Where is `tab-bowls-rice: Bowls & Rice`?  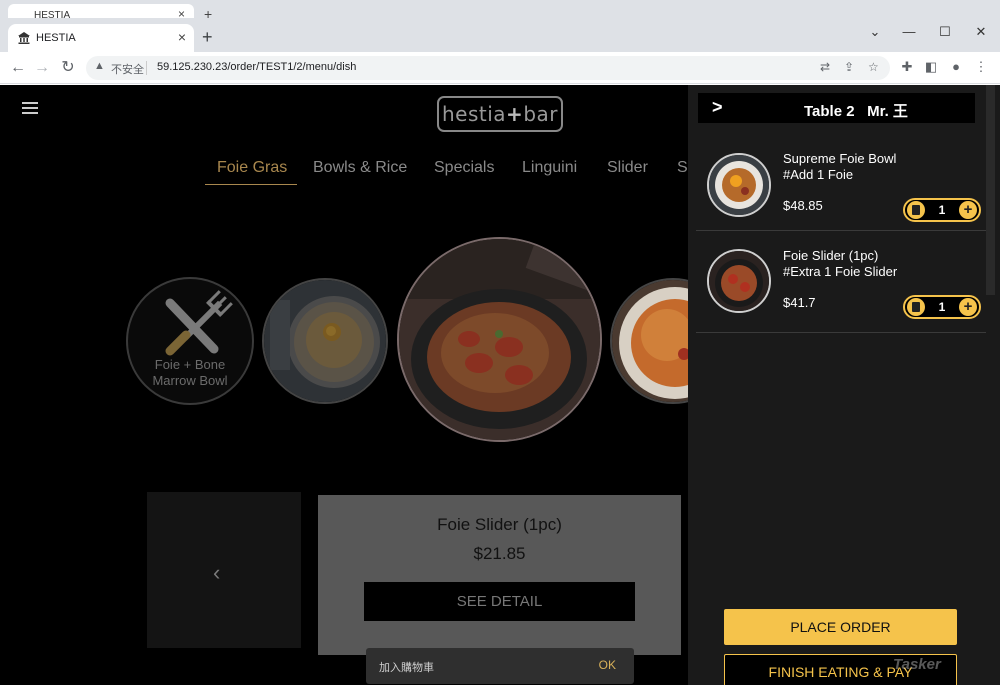 tab-bowls-rice: Bowls & Rice is located at coordinates (360, 168).